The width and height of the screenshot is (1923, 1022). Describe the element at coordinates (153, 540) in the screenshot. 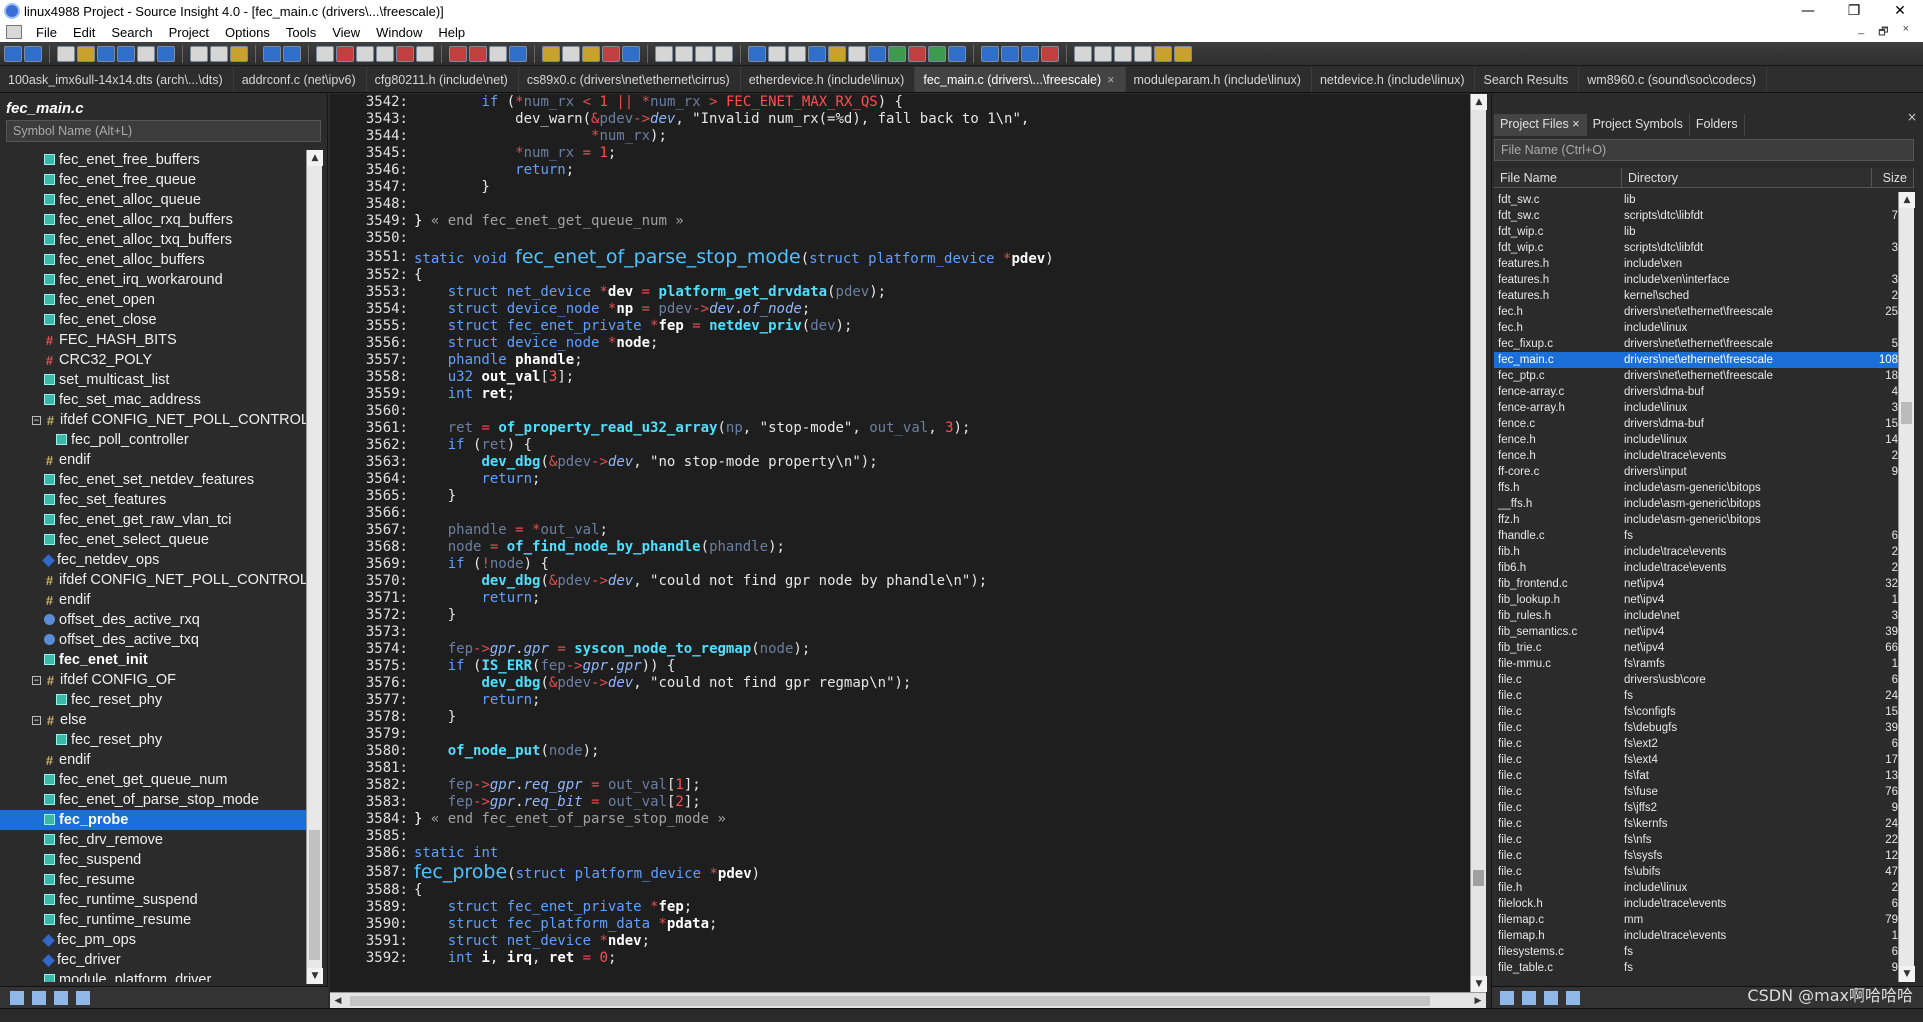

I see `symbol-item: fec_enet_select_queue` at that location.